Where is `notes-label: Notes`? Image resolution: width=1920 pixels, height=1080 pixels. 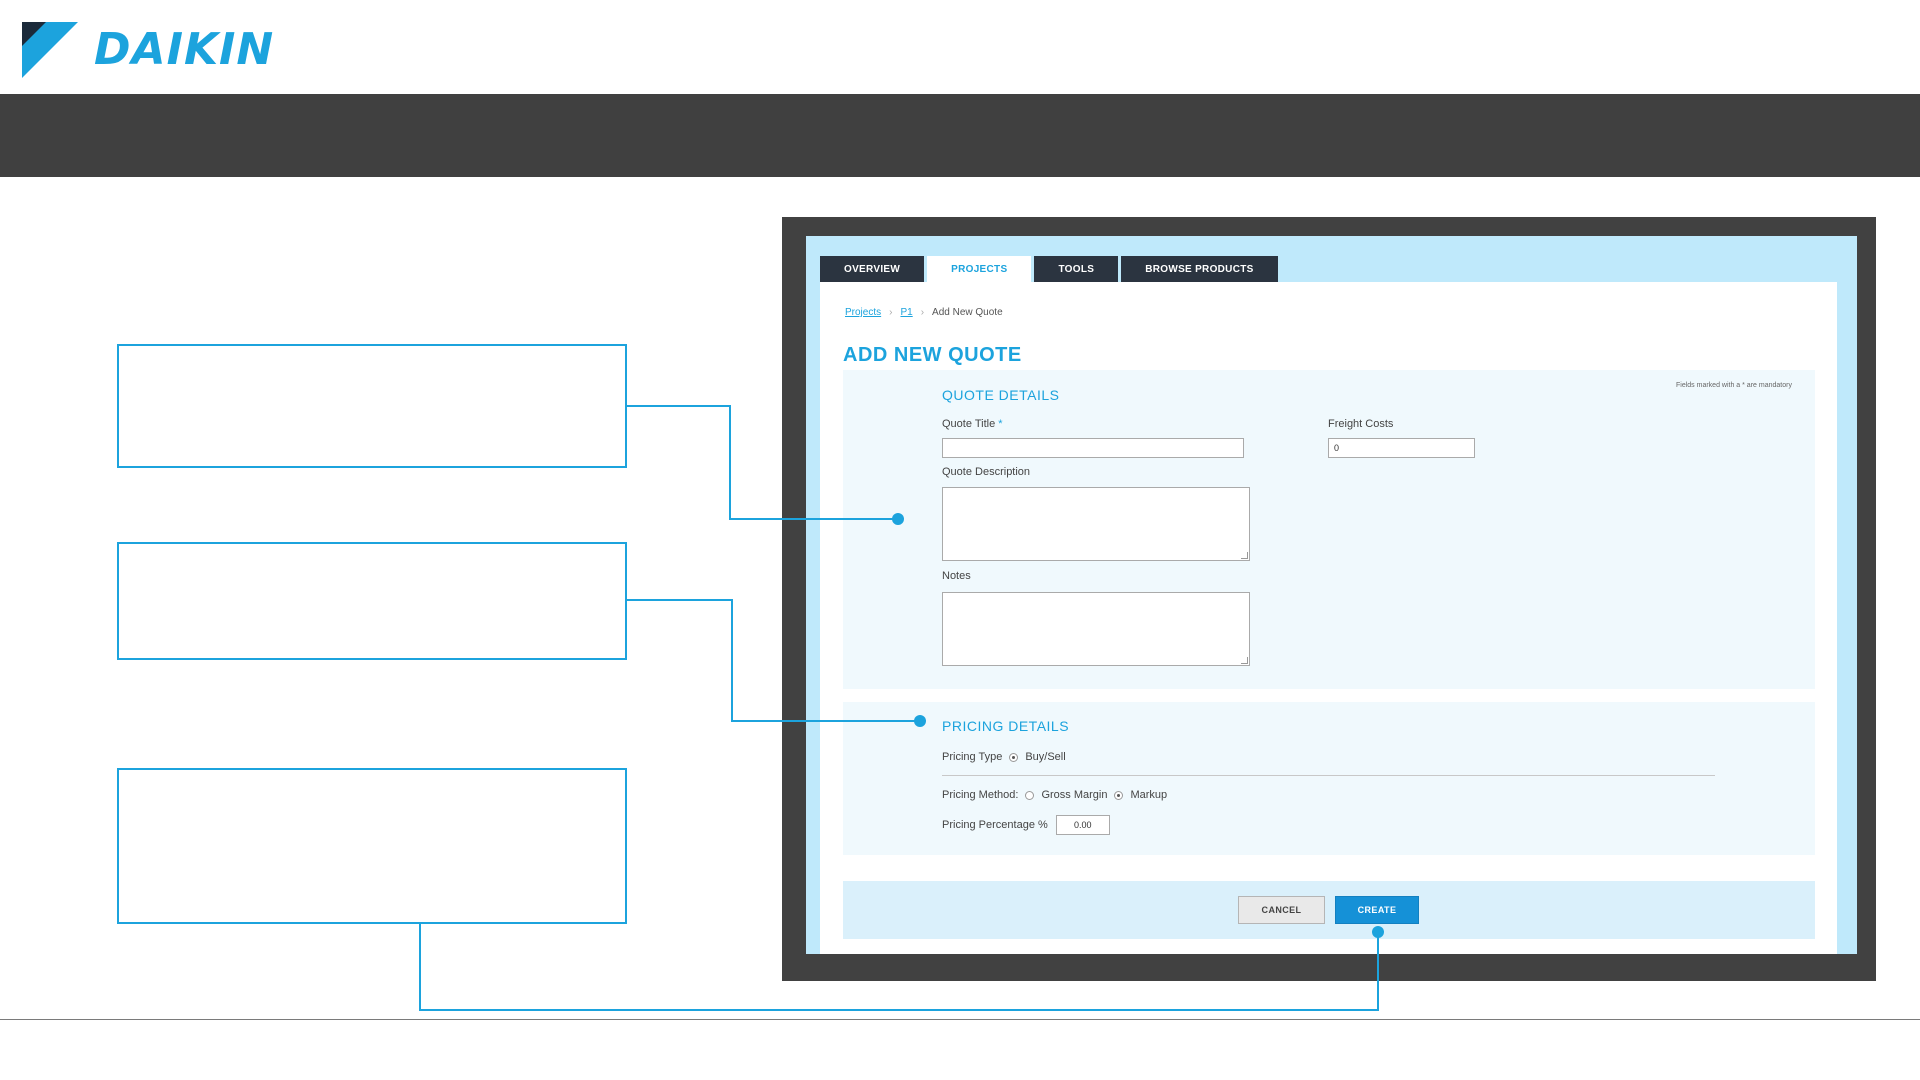 notes-label: Notes is located at coordinates (956, 576).